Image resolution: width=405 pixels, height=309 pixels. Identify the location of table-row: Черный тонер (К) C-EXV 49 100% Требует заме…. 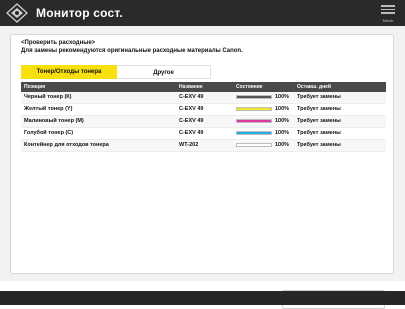
(203, 98).